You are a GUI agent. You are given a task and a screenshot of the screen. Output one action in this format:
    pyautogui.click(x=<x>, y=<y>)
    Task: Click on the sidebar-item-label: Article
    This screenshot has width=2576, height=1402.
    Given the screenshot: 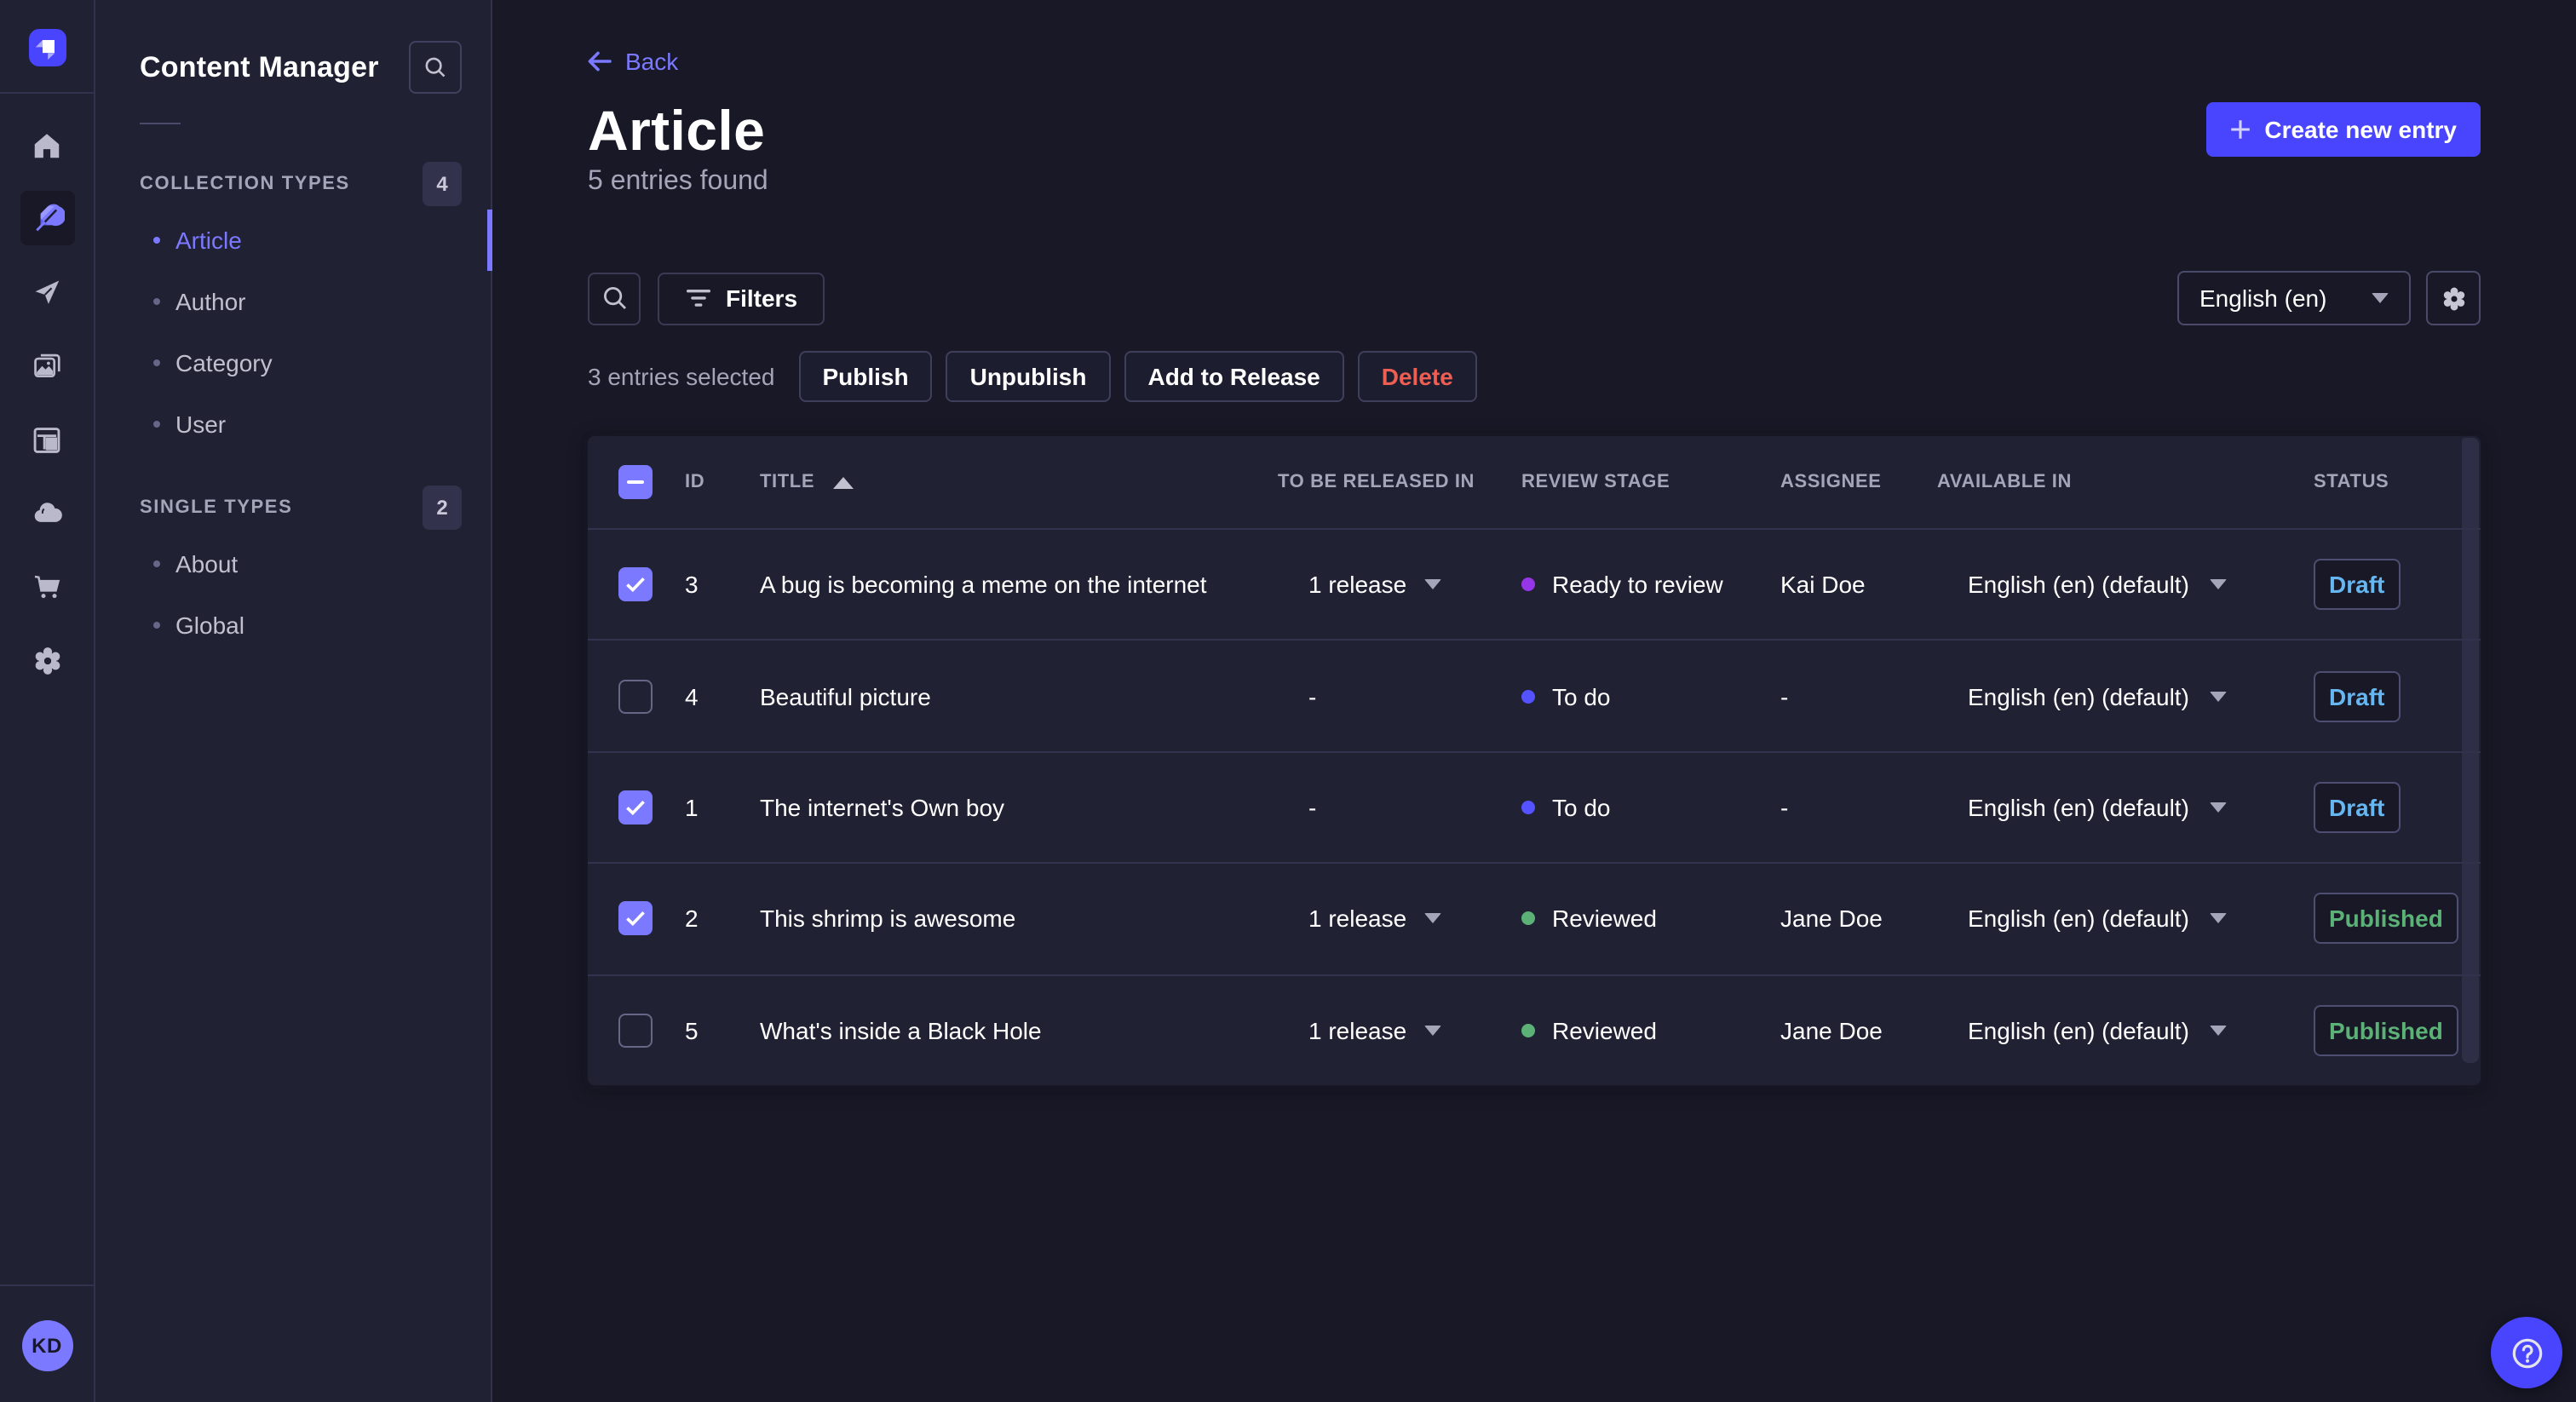 What is the action you would take?
    pyautogui.click(x=208, y=240)
    